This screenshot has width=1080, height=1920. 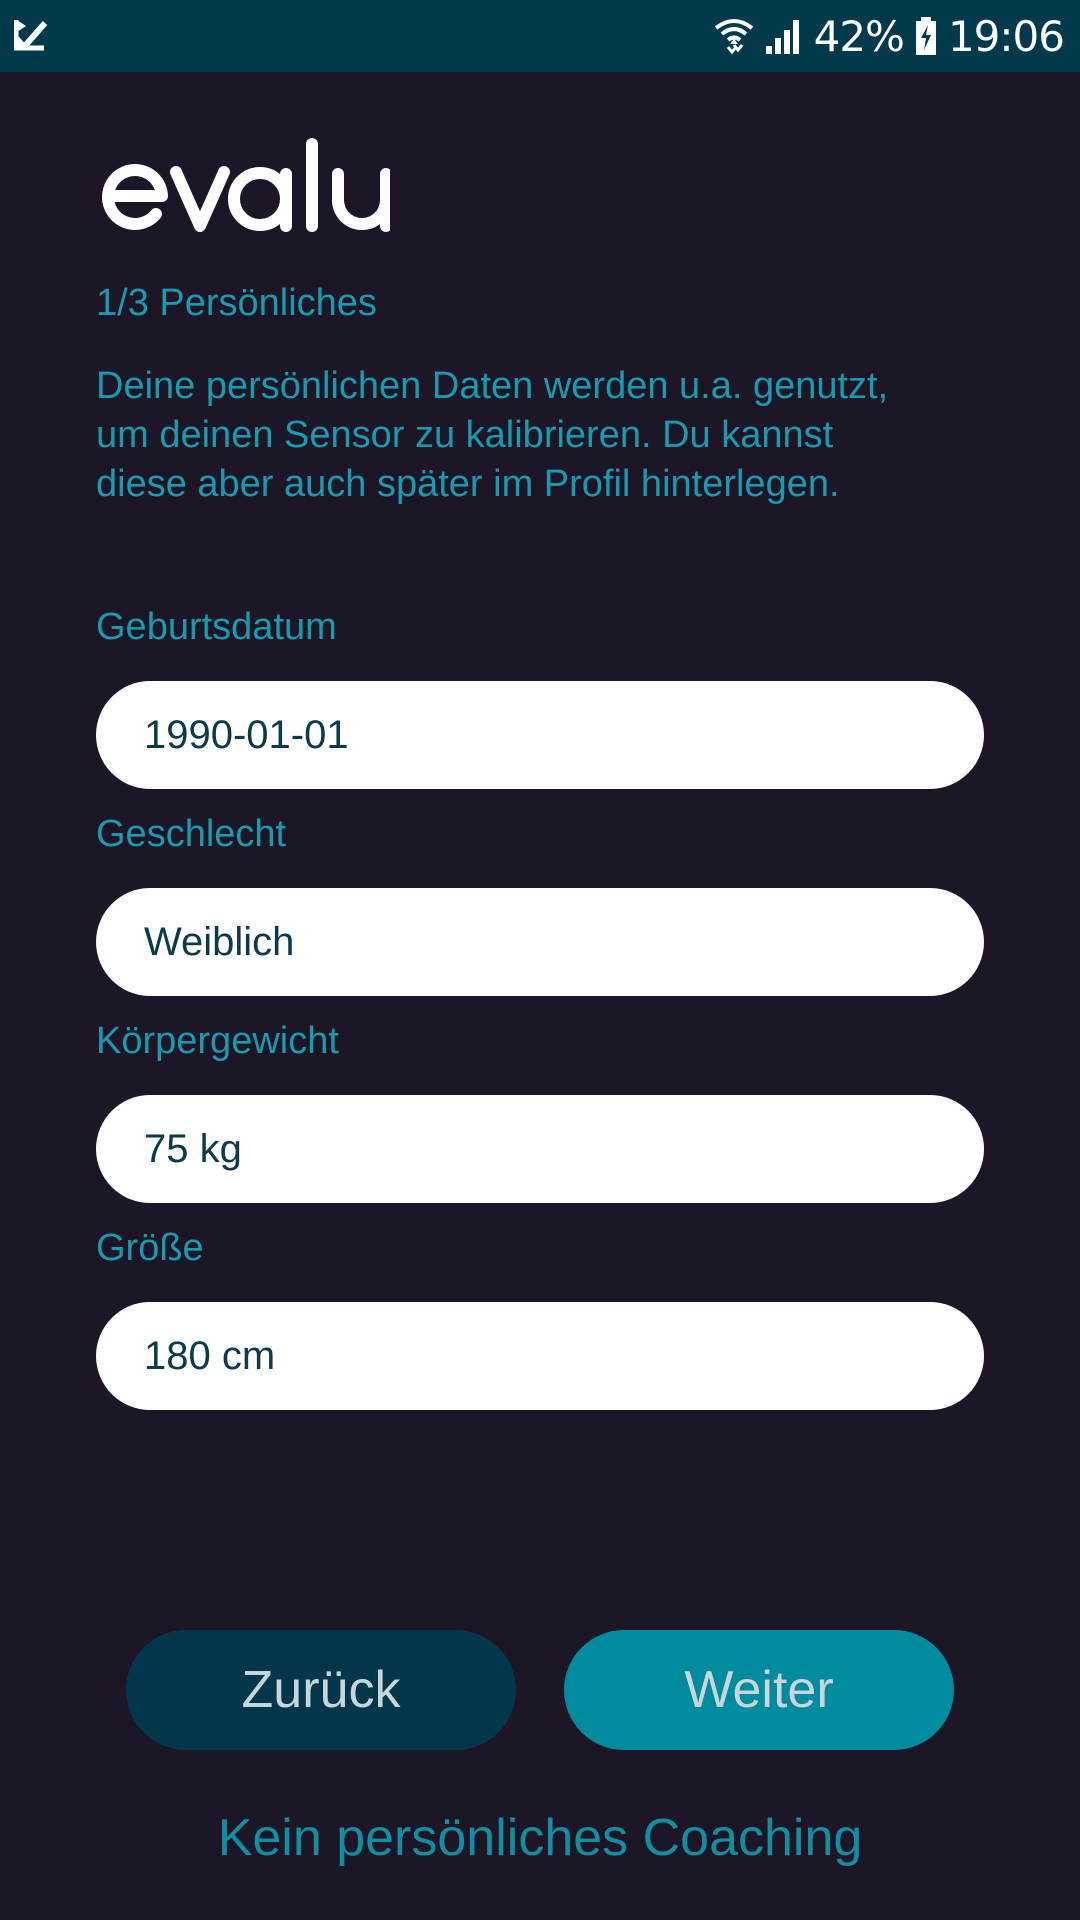 What do you see at coordinates (759, 1690) in the screenshot?
I see `next-button: Weiter` at bounding box center [759, 1690].